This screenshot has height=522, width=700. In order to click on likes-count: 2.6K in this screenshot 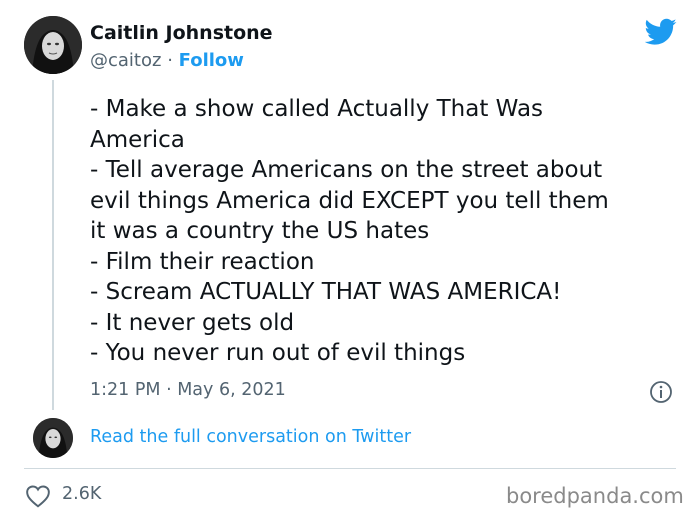, I will do `click(81, 494)`.